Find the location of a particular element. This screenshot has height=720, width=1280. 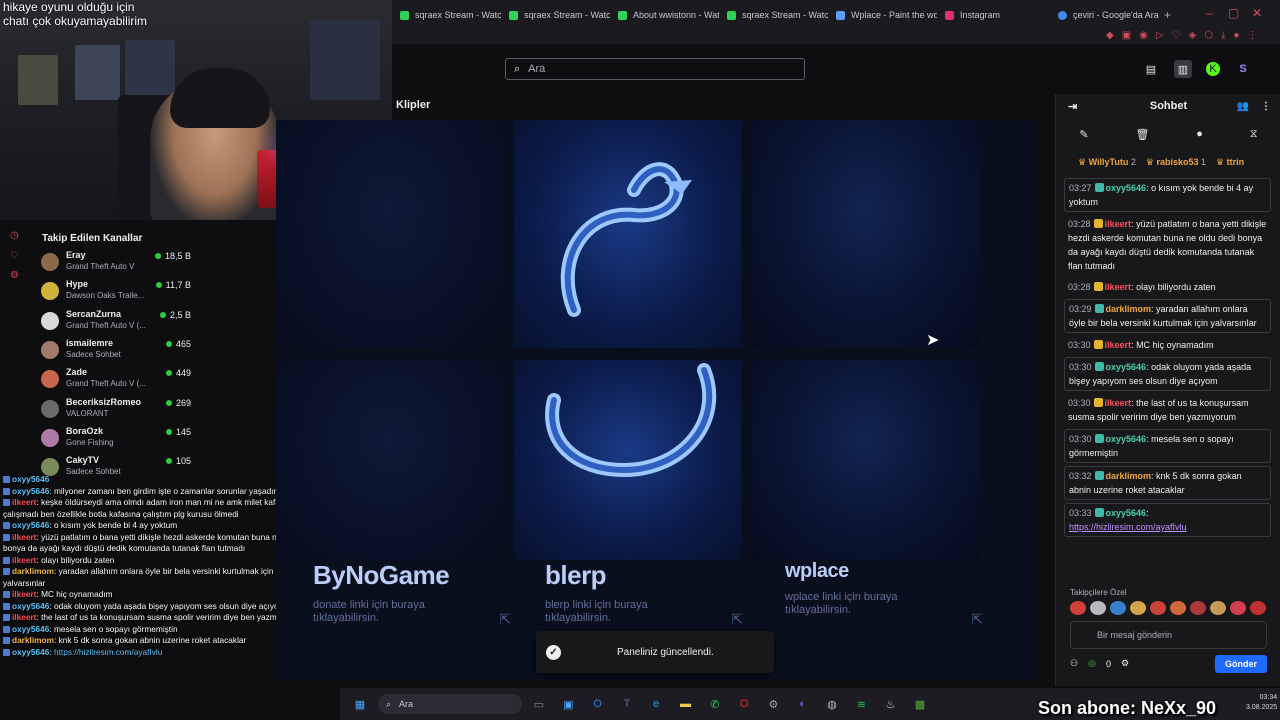

minecraft-icon: ▩ is located at coordinates (920, 704).